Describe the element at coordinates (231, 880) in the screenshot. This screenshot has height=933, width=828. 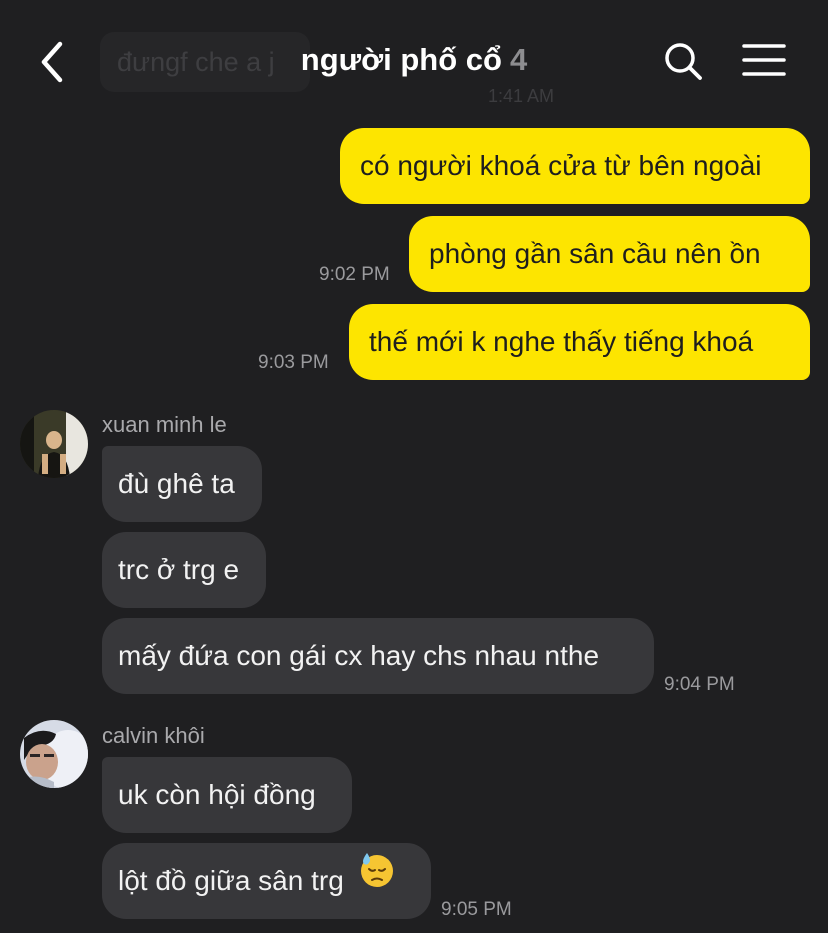
I see `message-text: lột đồ giữa sân trg` at that location.